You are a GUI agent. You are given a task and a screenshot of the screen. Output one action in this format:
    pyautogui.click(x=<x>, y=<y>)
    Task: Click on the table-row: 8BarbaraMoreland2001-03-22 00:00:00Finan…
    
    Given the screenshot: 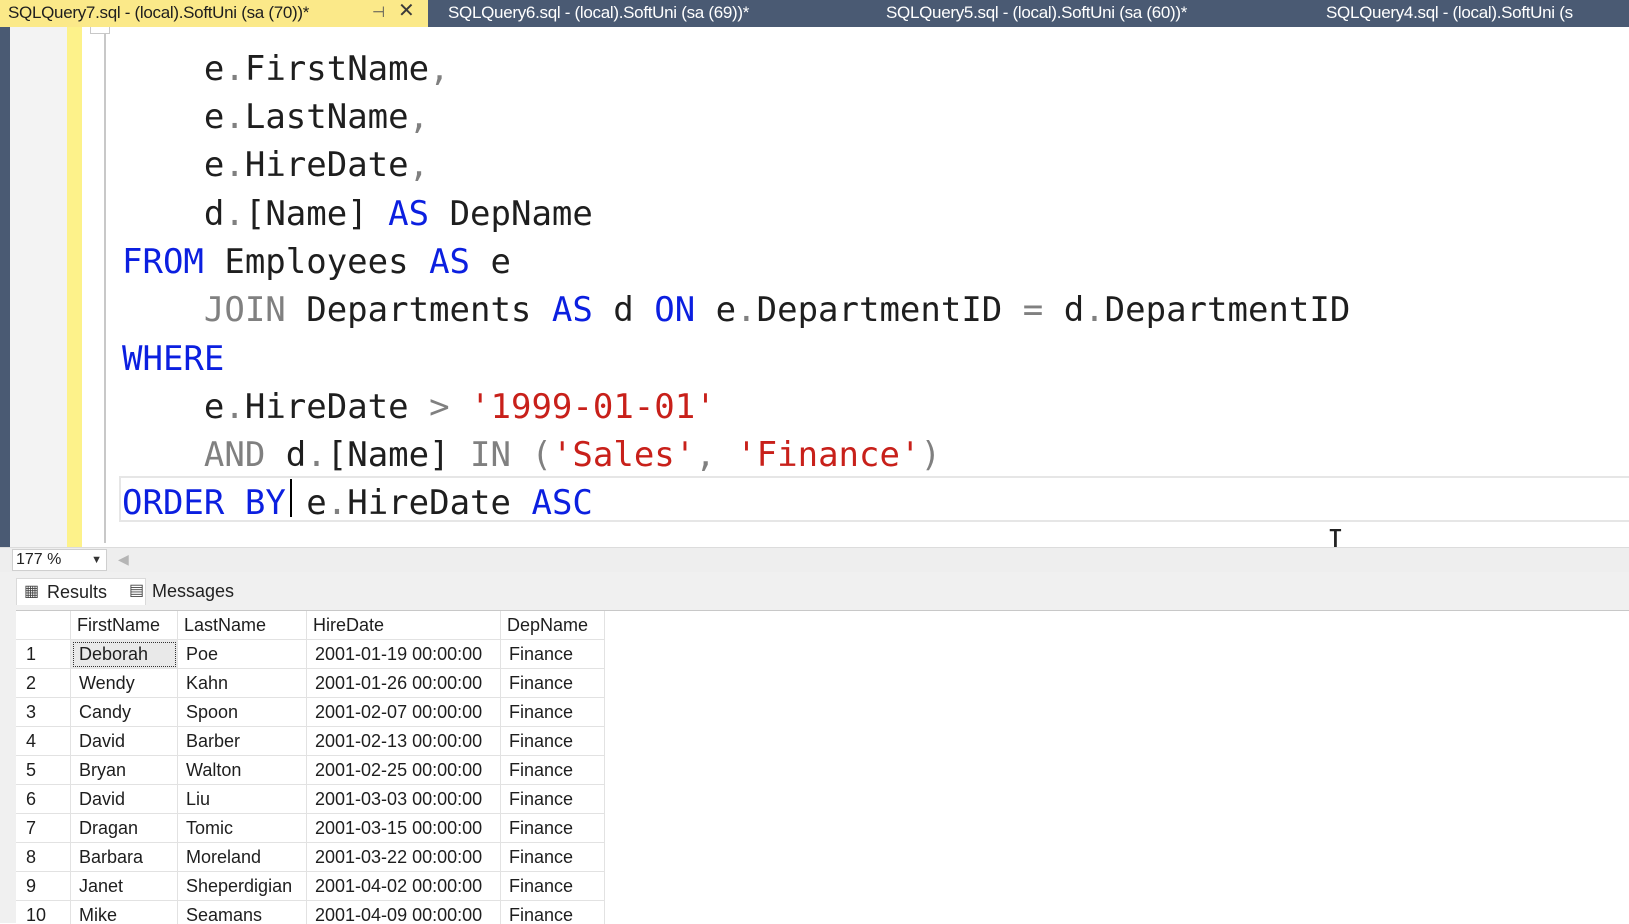 What is the action you would take?
    pyautogui.click(x=310, y=857)
    